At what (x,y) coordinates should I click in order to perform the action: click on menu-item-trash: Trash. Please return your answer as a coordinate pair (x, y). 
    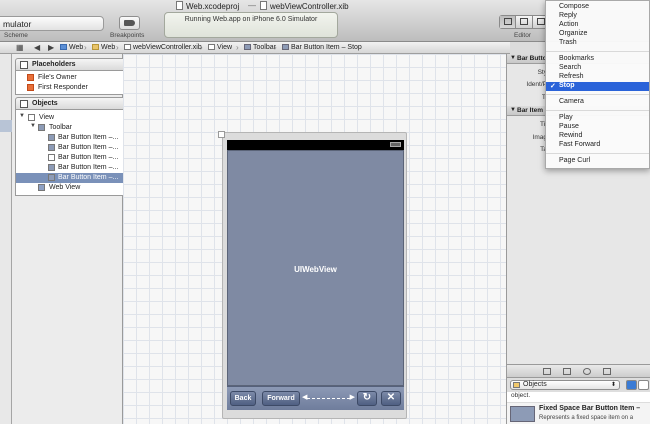
    Looking at the image, I should click on (597, 43).